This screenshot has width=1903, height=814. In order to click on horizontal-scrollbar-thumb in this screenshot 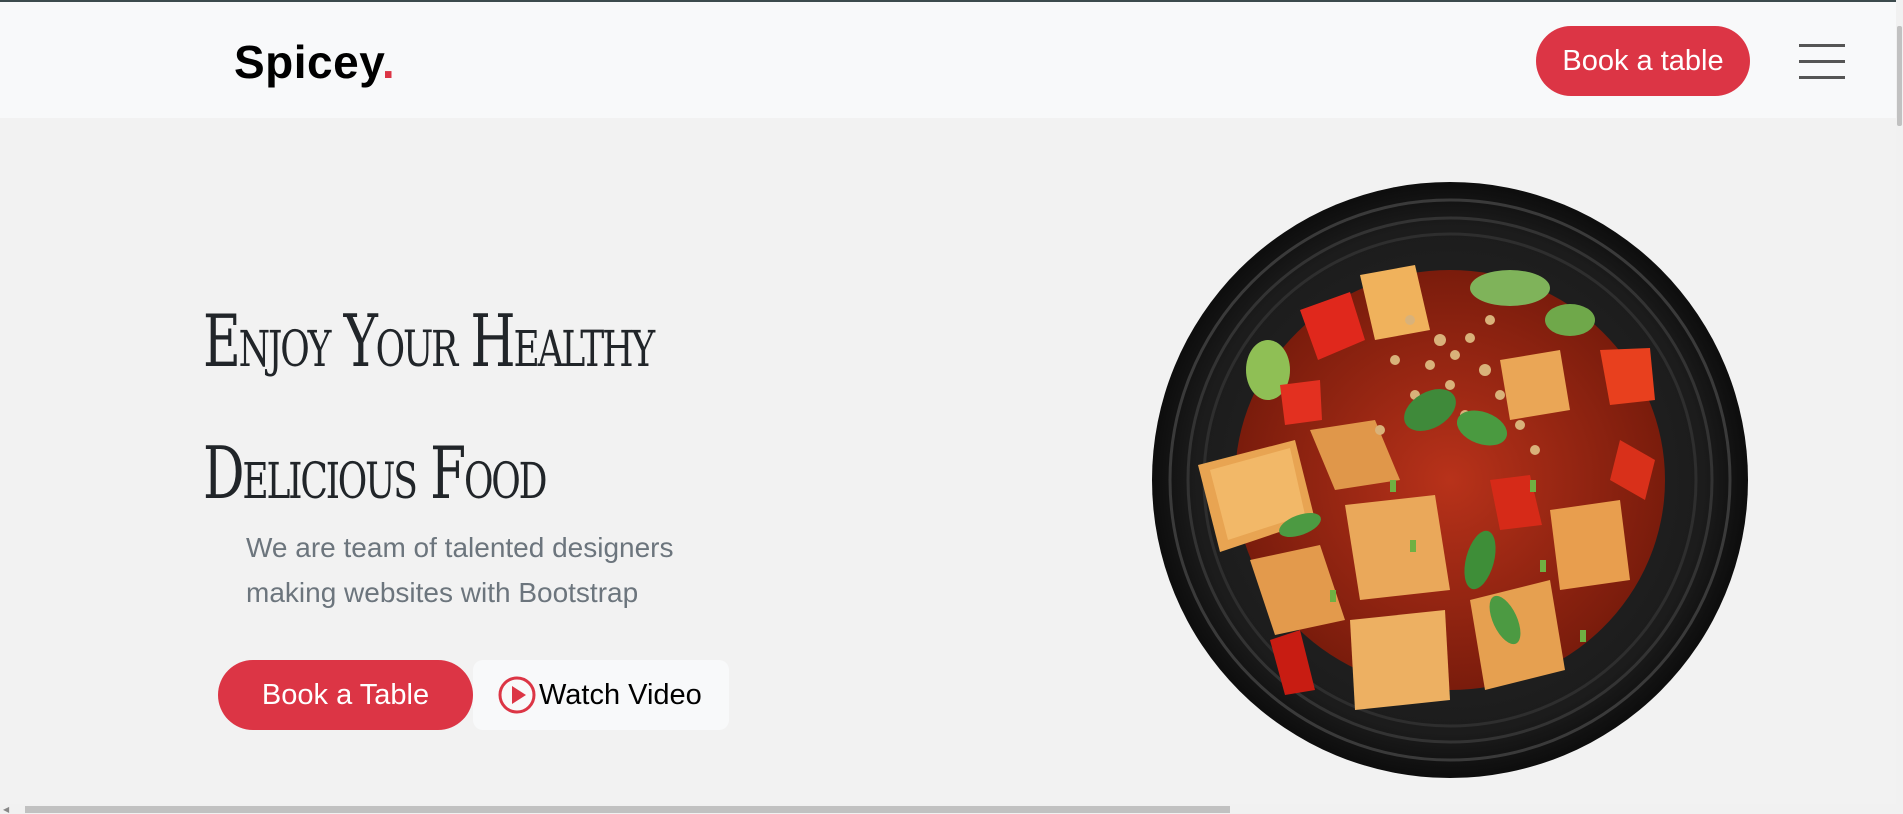, I will do `click(627, 809)`.